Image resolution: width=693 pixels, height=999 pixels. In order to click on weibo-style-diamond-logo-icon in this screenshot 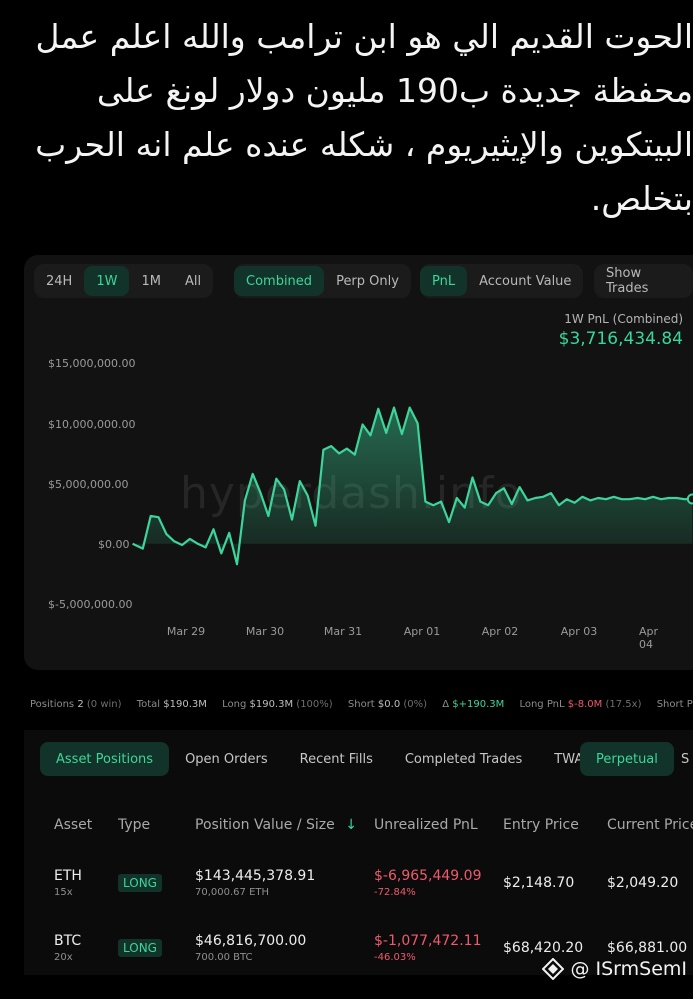, I will do `click(553, 969)`.